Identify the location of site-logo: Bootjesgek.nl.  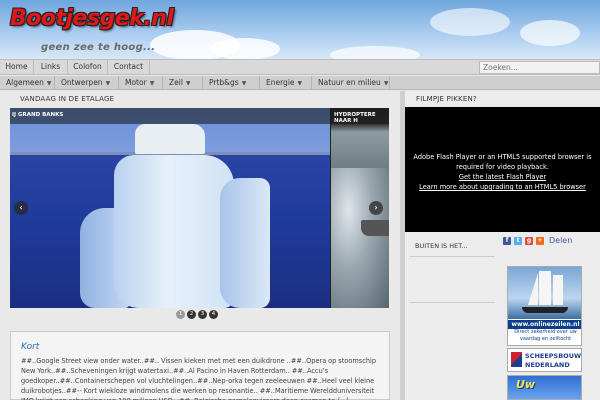
(92, 18).